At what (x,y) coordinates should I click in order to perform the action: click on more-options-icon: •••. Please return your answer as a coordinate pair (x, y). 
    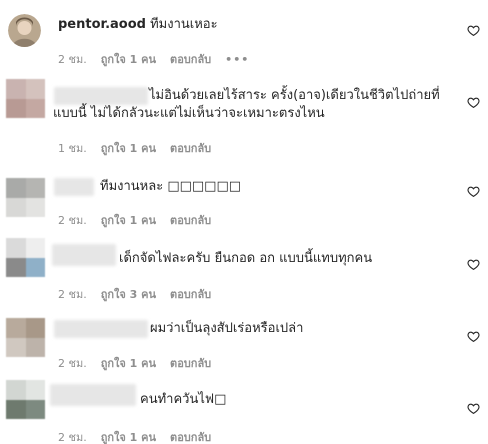
    Looking at the image, I should click on (237, 59).